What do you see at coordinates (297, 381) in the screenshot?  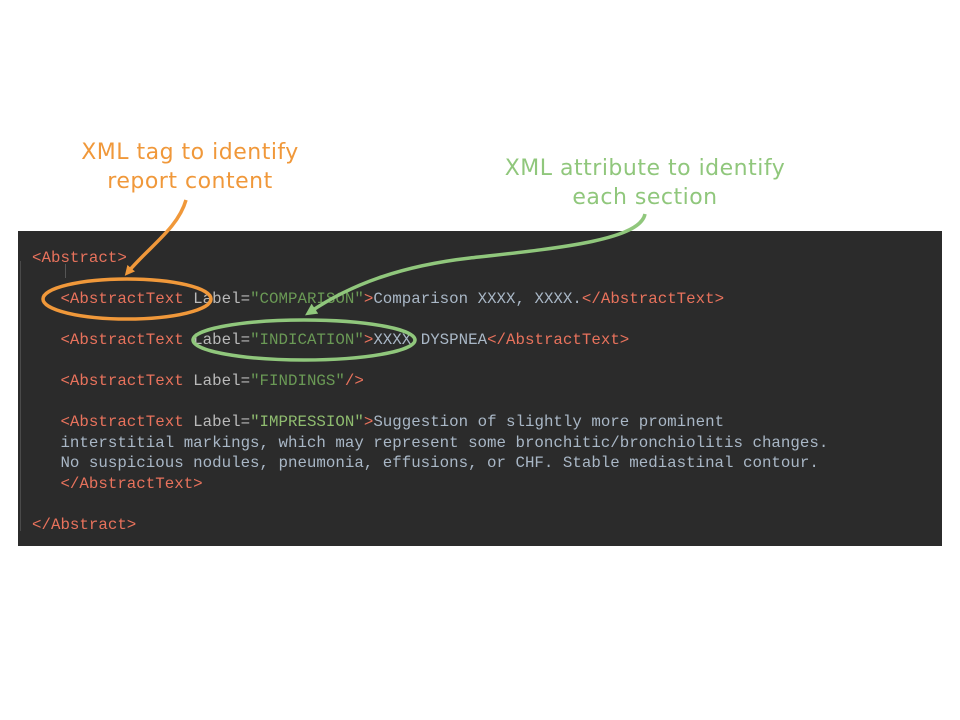 I see `findings-label-value: "FINDINGS"` at bounding box center [297, 381].